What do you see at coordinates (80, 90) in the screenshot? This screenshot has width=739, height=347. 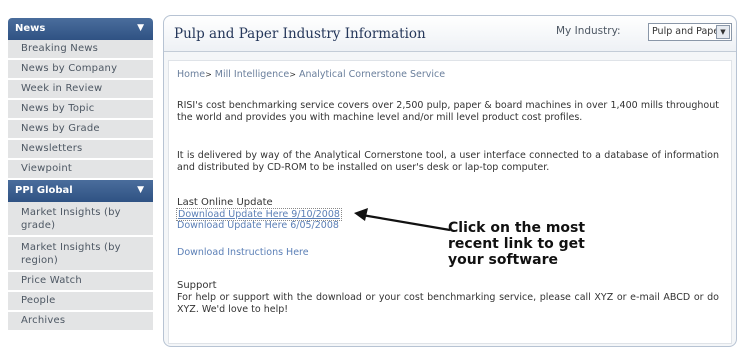 I see `sidebar-item-week-in-review: Week in Review` at bounding box center [80, 90].